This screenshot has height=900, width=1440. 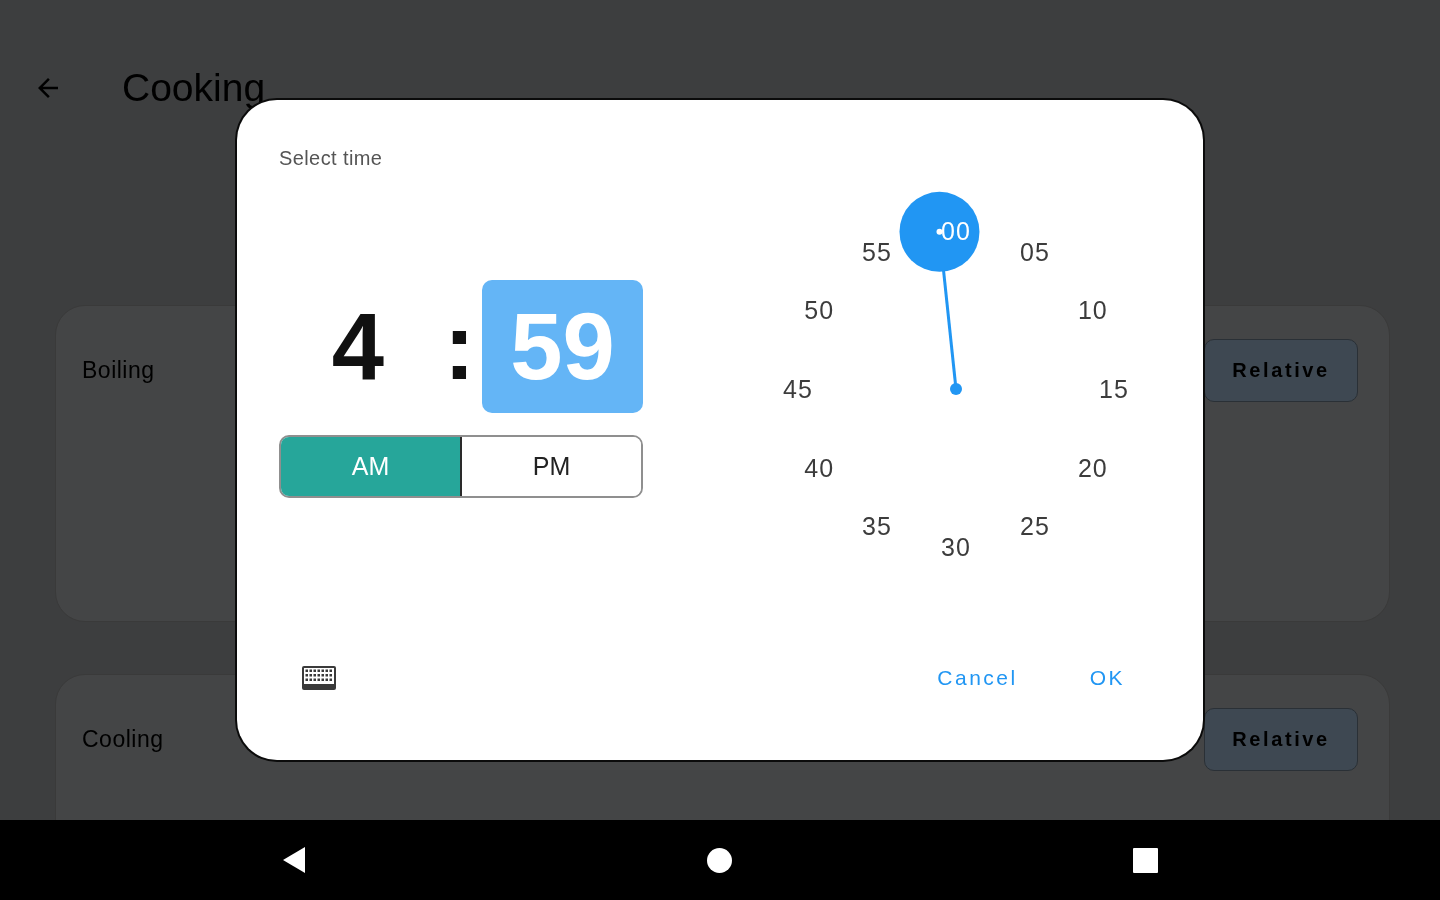 What do you see at coordinates (939, 293) in the screenshot?
I see `dial-hand` at bounding box center [939, 293].